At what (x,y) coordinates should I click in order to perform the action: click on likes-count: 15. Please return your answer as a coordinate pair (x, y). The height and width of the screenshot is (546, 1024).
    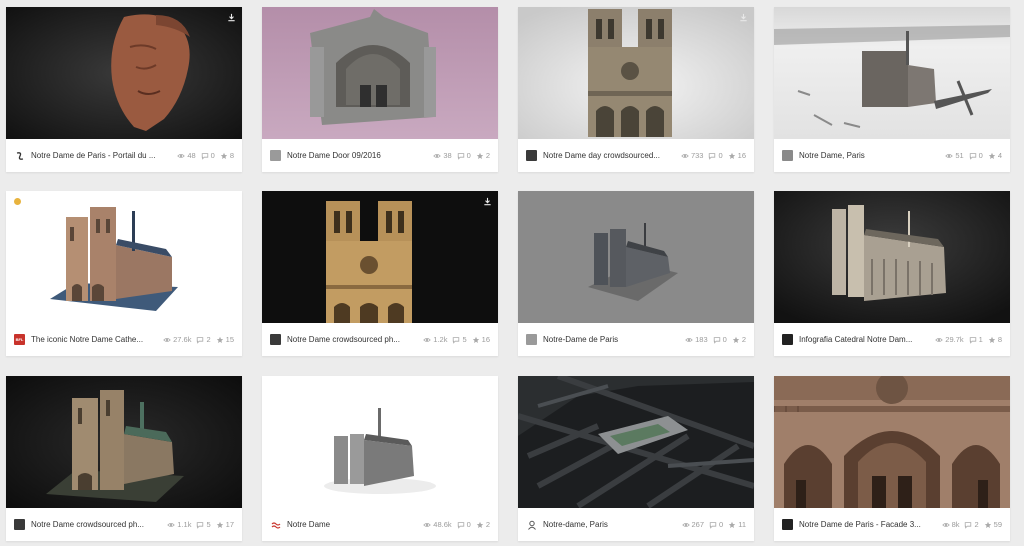
    Looking at the image, I should click on (225, 339).